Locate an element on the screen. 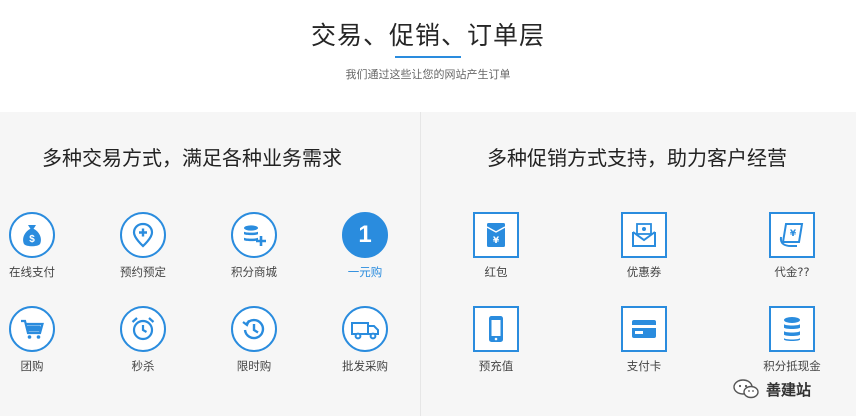  title-underline is located at coordinates (428, 57).